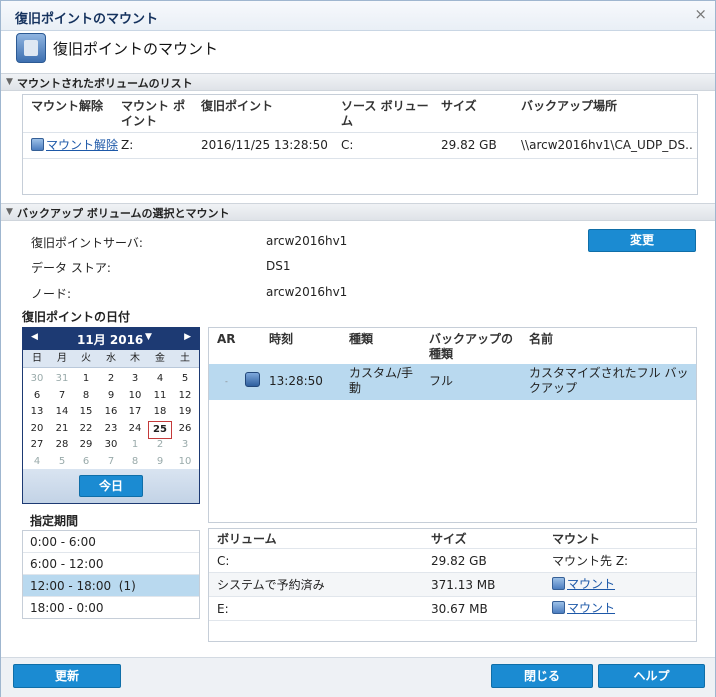  I want to click on prev-month-icon: ◀, so click(34, 337).